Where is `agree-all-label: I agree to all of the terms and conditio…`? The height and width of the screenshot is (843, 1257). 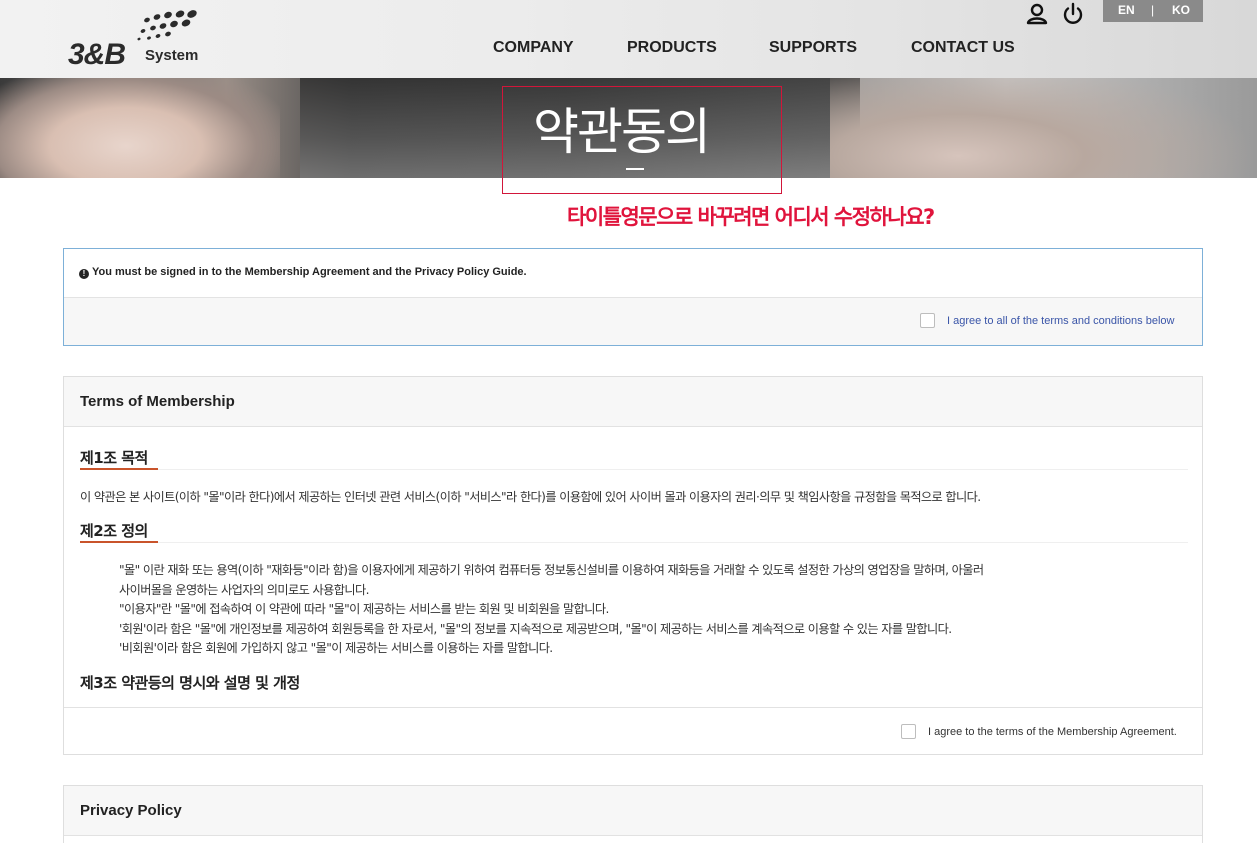
agree-all-label: I agree to all of the terms and conditio… is located at coordinates (1060, 321).